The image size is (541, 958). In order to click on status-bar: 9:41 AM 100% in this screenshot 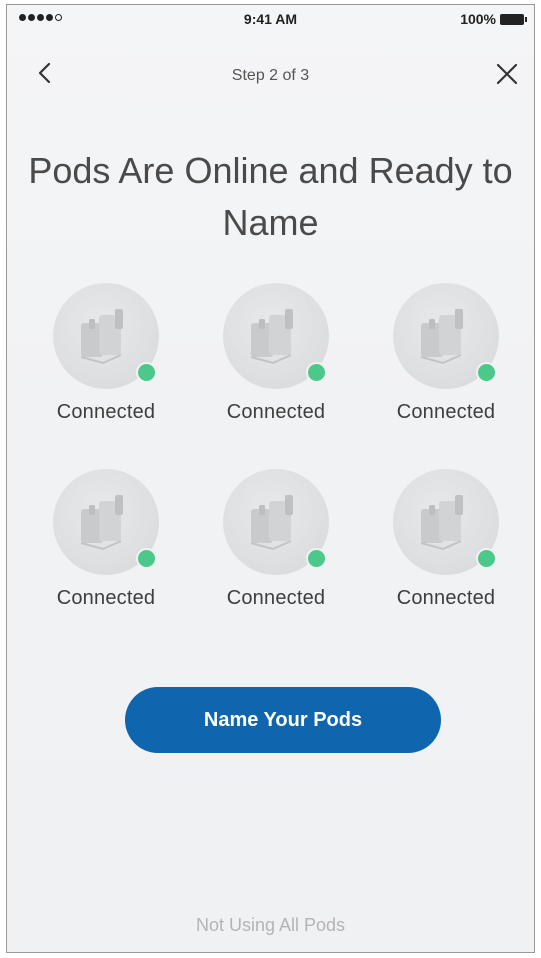, I will do `click(270, 19)`.